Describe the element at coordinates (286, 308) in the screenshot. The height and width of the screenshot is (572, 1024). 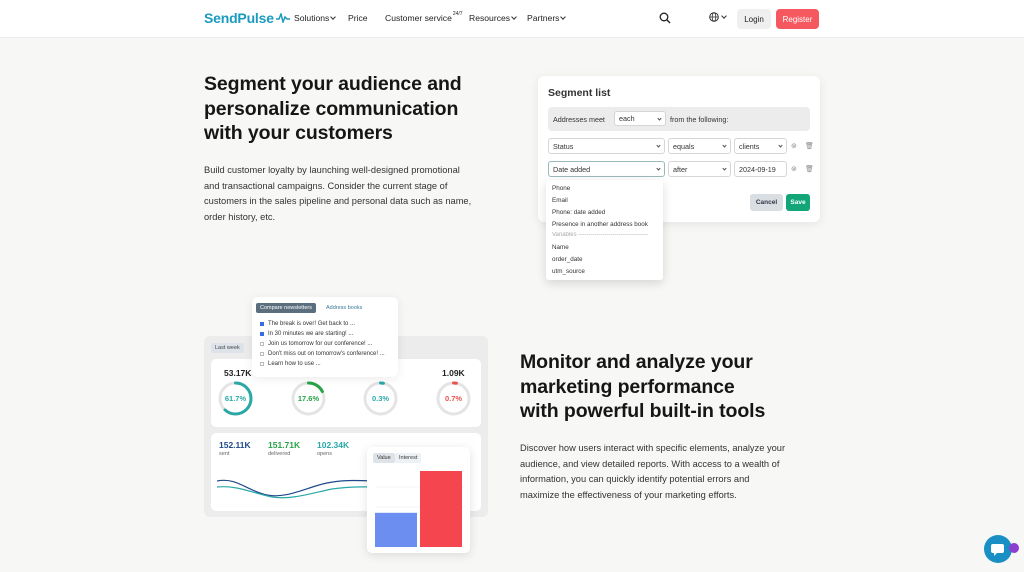
I see `tab-compare-newsletters: Compare newsletters` at that location.